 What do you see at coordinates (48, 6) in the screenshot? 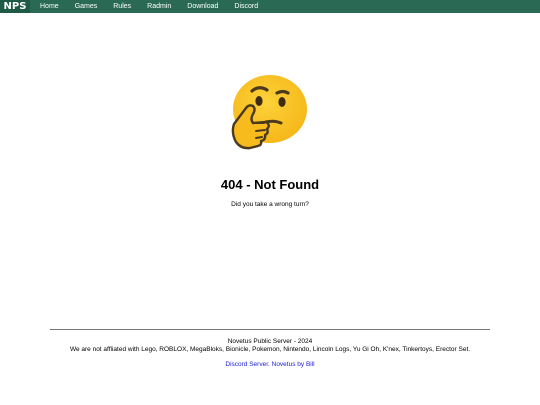
I see `nav-item-home: Home` at bounding box center [48, 6].